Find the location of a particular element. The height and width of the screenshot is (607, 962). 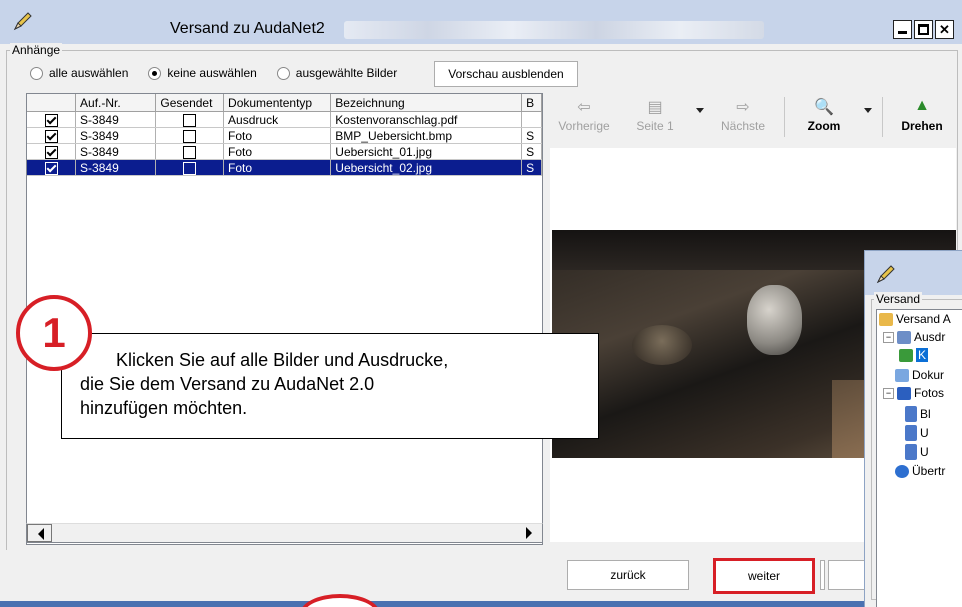

zoom-button: 🔍 Zoom is located at coordinates (824, 115).